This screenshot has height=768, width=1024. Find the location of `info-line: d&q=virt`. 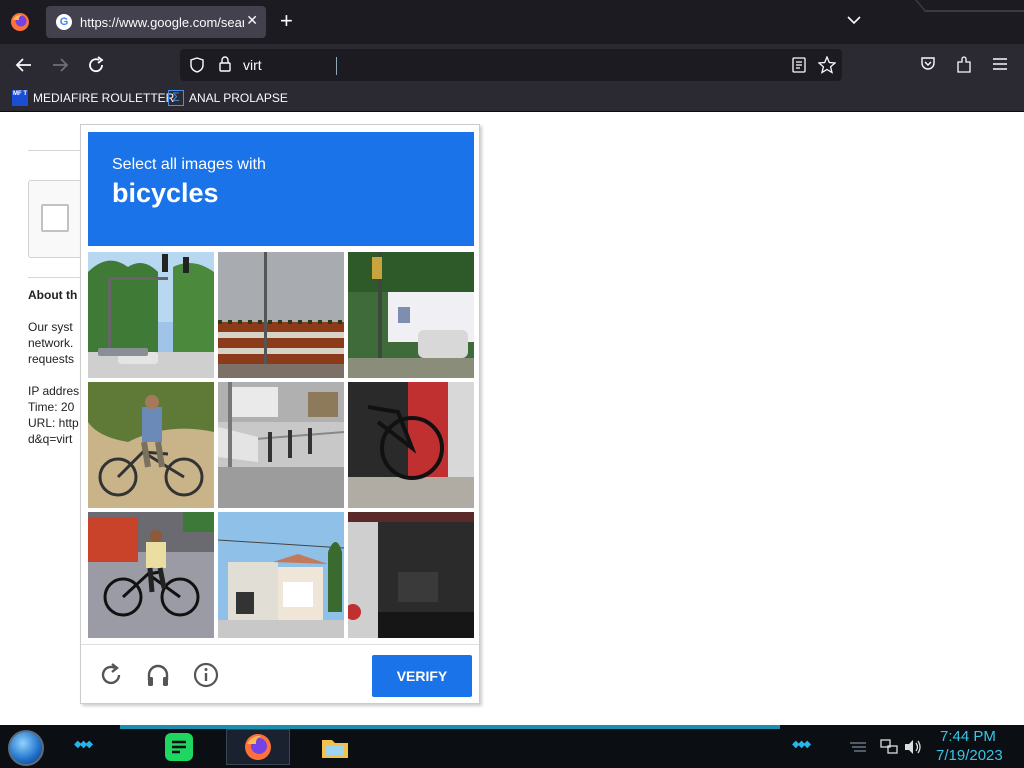

info-line: d&q=virt is located at coordinates (50, 439).